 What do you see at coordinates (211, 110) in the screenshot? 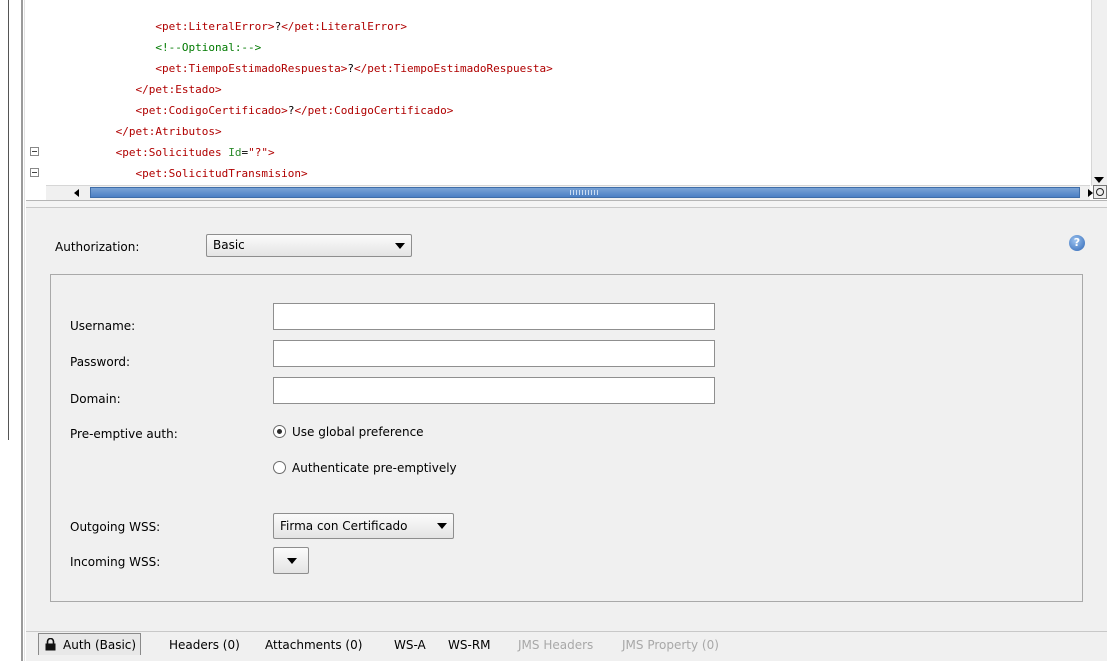
I see `code-token: <pet:CodigoCertificado>` at bounding box center [211, 110].